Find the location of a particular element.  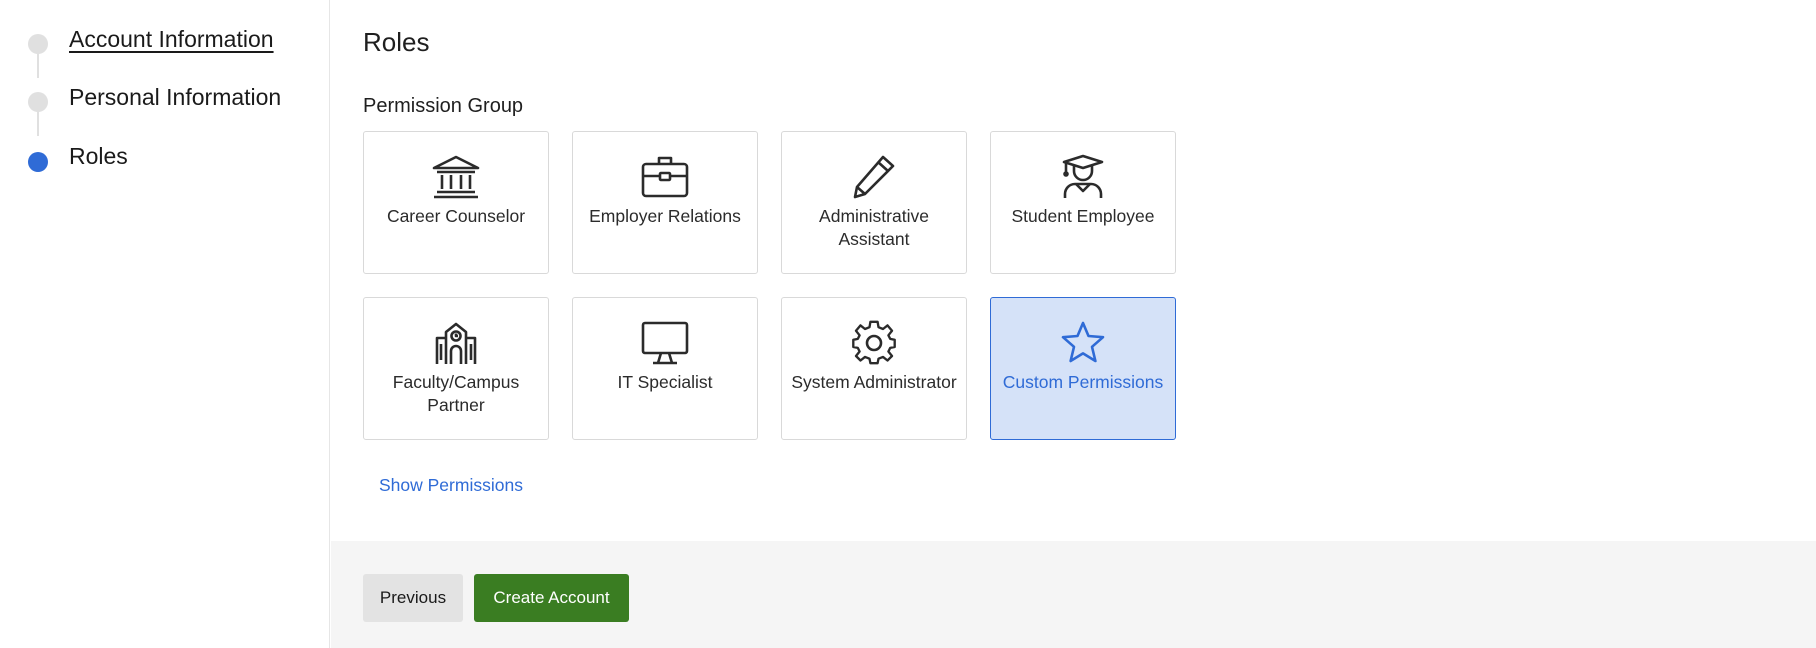

graduate-icon is located at coordinates (1083, 177).